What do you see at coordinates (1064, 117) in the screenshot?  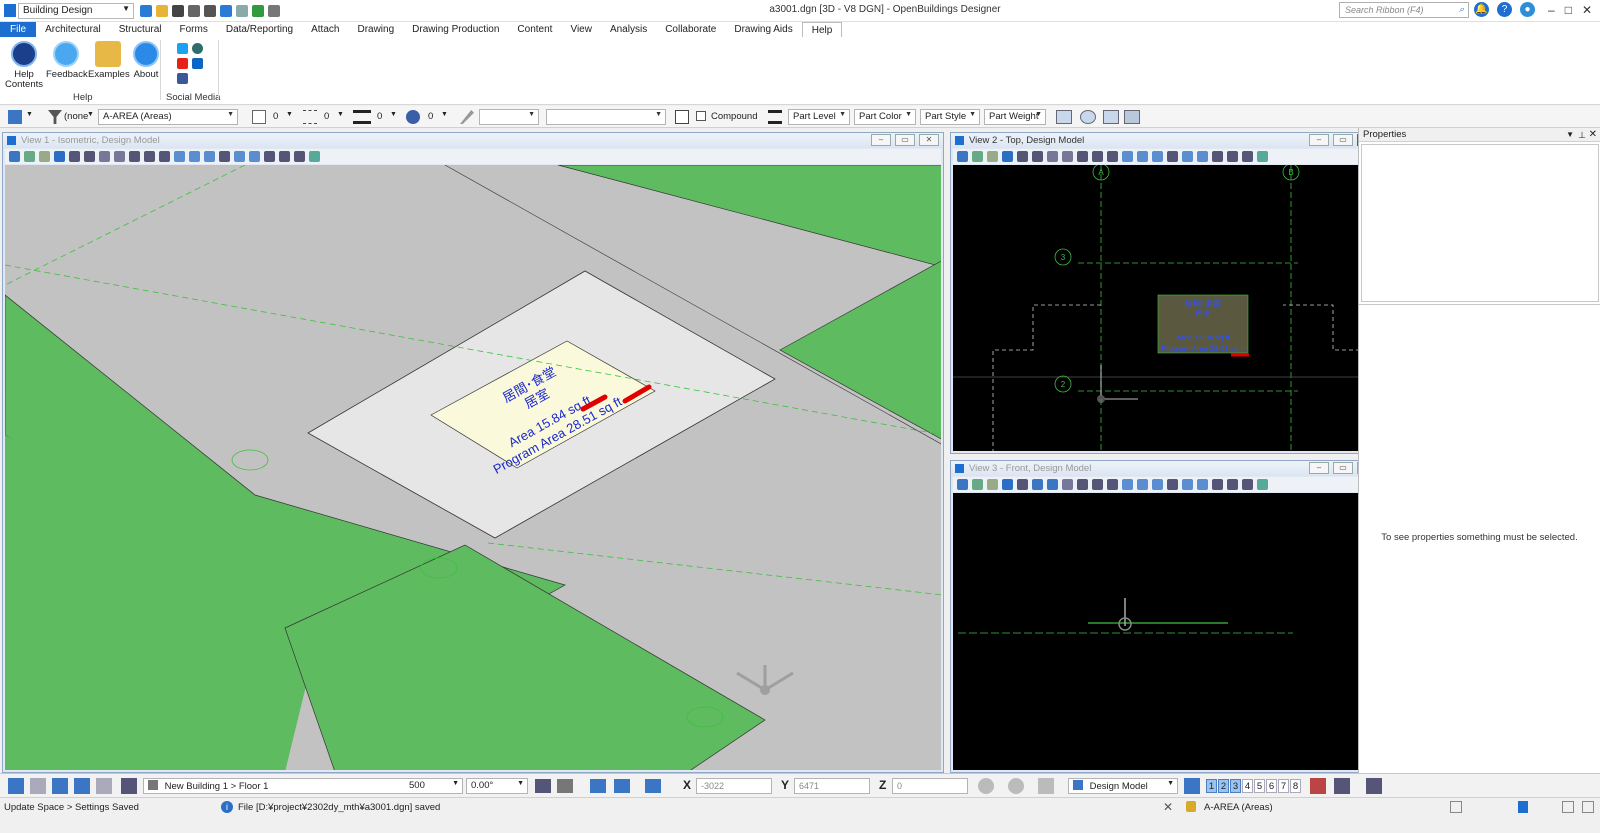 I see `area-icon` at bounding box center [1064, 117].